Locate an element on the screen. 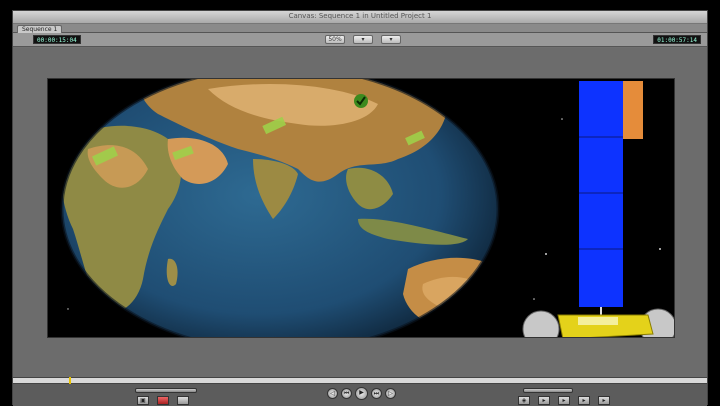  duration-timecode: 00:00:15:04 is located at coordinates (57, 39).